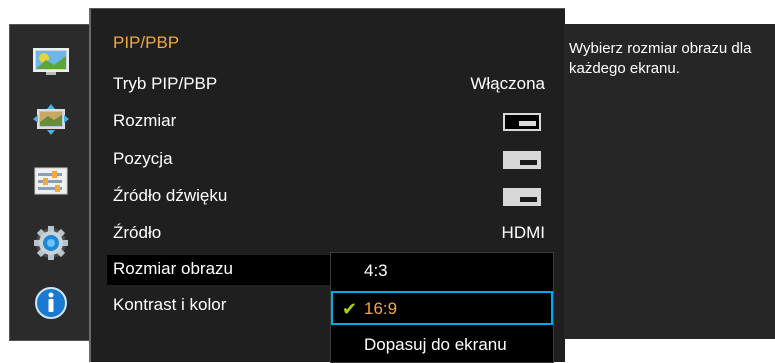 The width and height of the screenshot is (775, 363). What do you see at coordinates (170, 304) in the screenshot?
I see `menu-item-label: Kontrast i kolor` at bounding box center [170, 304].